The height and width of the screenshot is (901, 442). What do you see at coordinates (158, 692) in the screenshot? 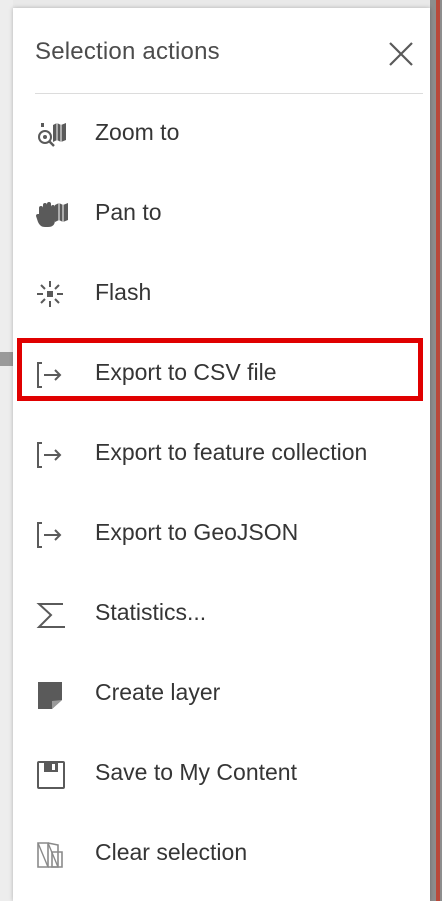
I see `action-label: Create layer` at bounding box center [158, 692].